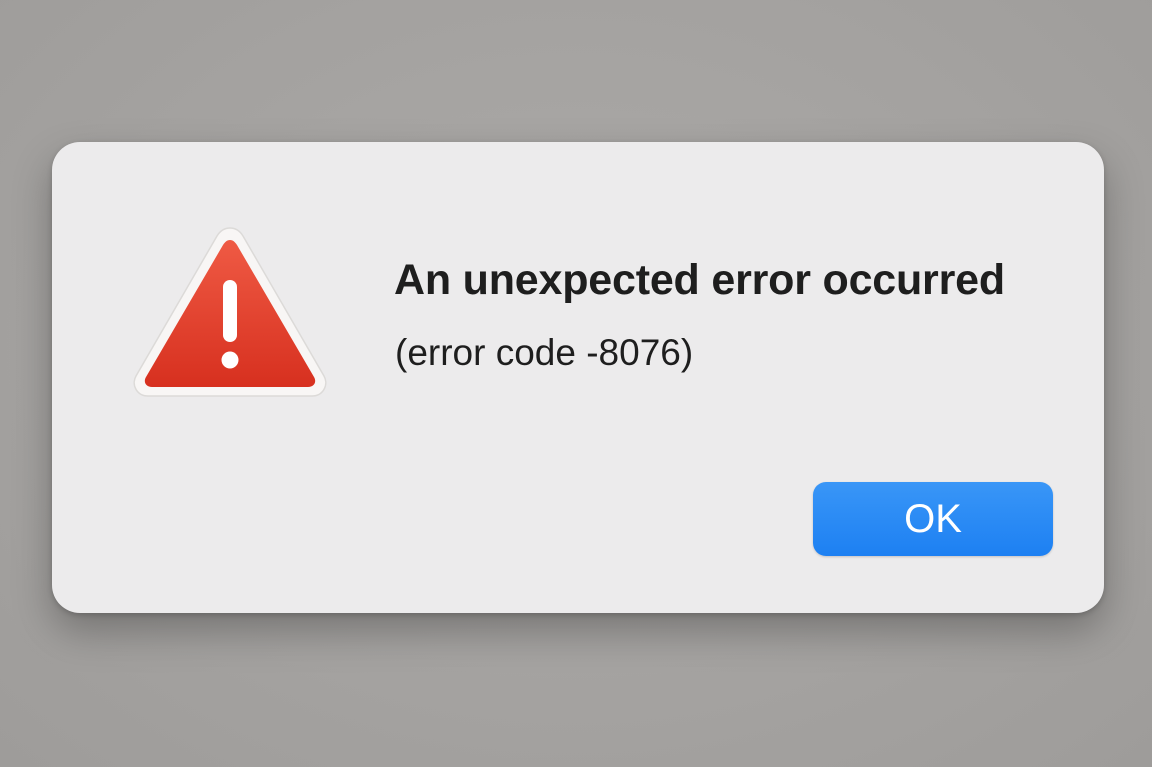 The width and height of the screenshot is (1152, 767). Describe the element at coordinates (544, 352) in the screenshot. I see `error-code-message: (error code -8076)` at that location.